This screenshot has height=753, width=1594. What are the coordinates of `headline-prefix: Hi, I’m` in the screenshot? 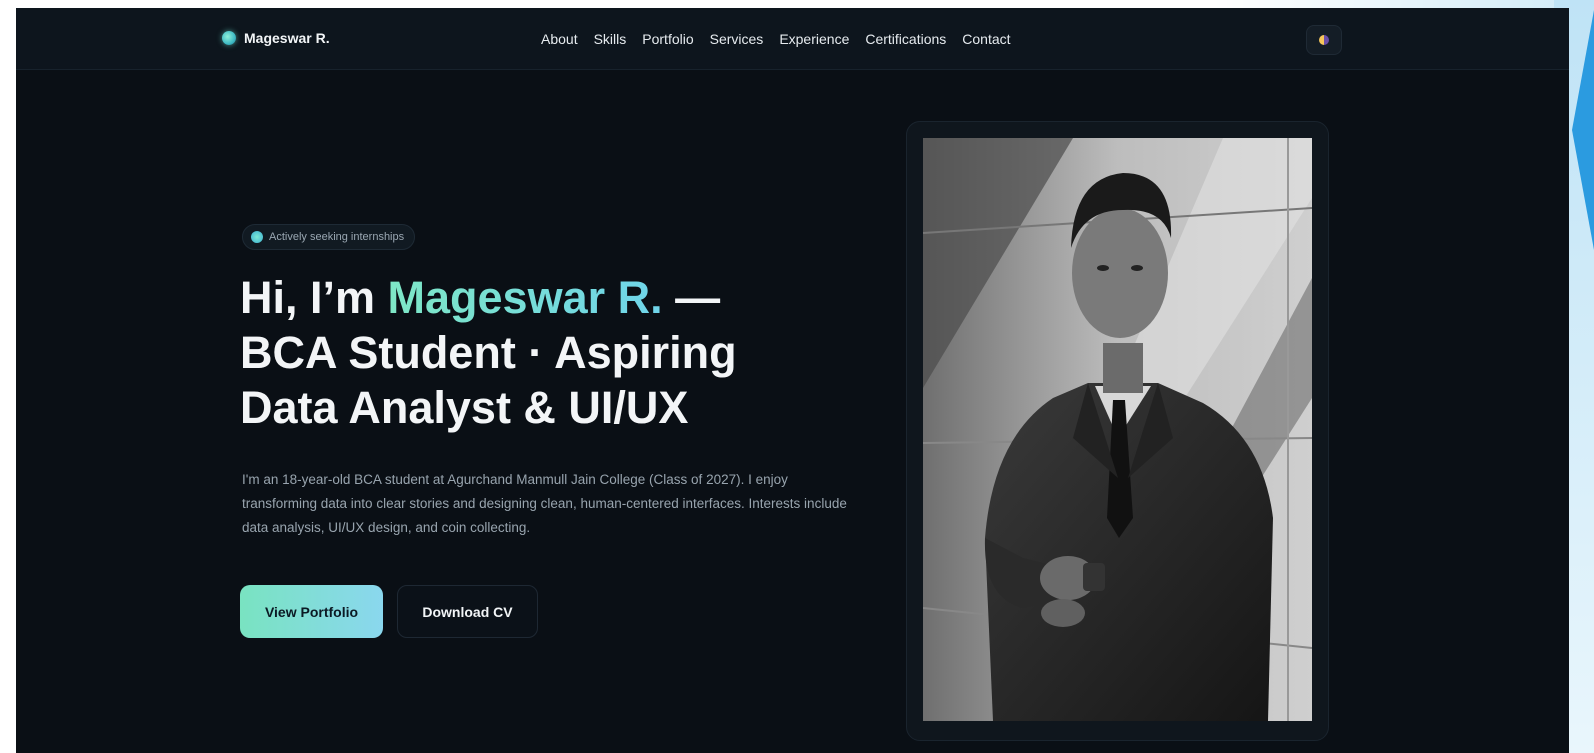 It's located at (314, 297).